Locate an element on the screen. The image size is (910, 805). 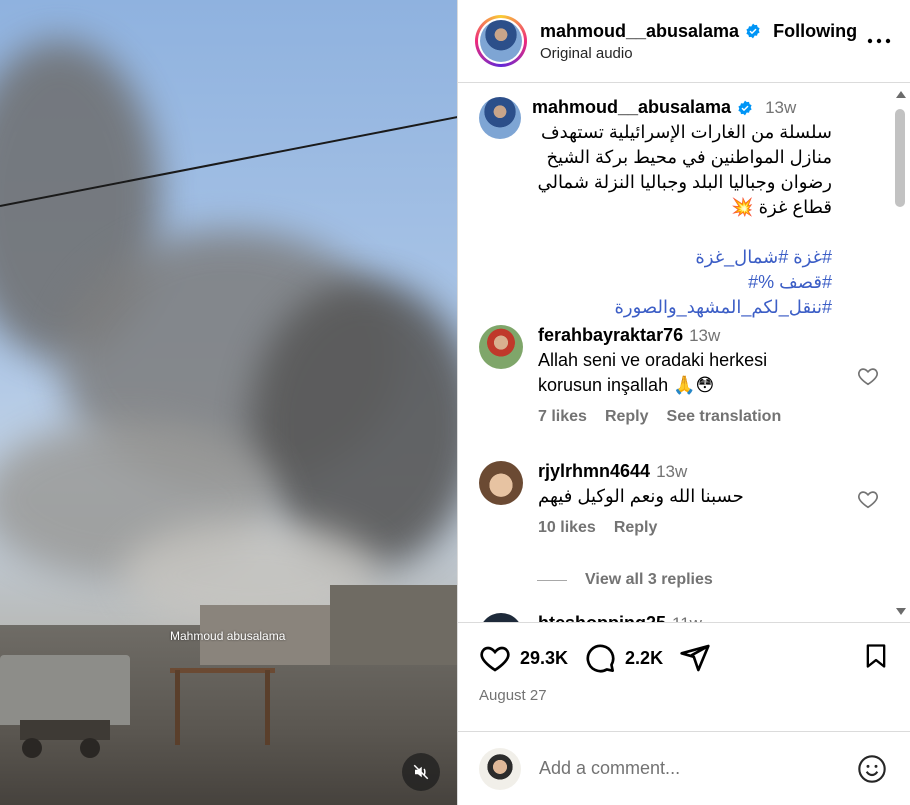
avatar is located at coordinates (501, 41).